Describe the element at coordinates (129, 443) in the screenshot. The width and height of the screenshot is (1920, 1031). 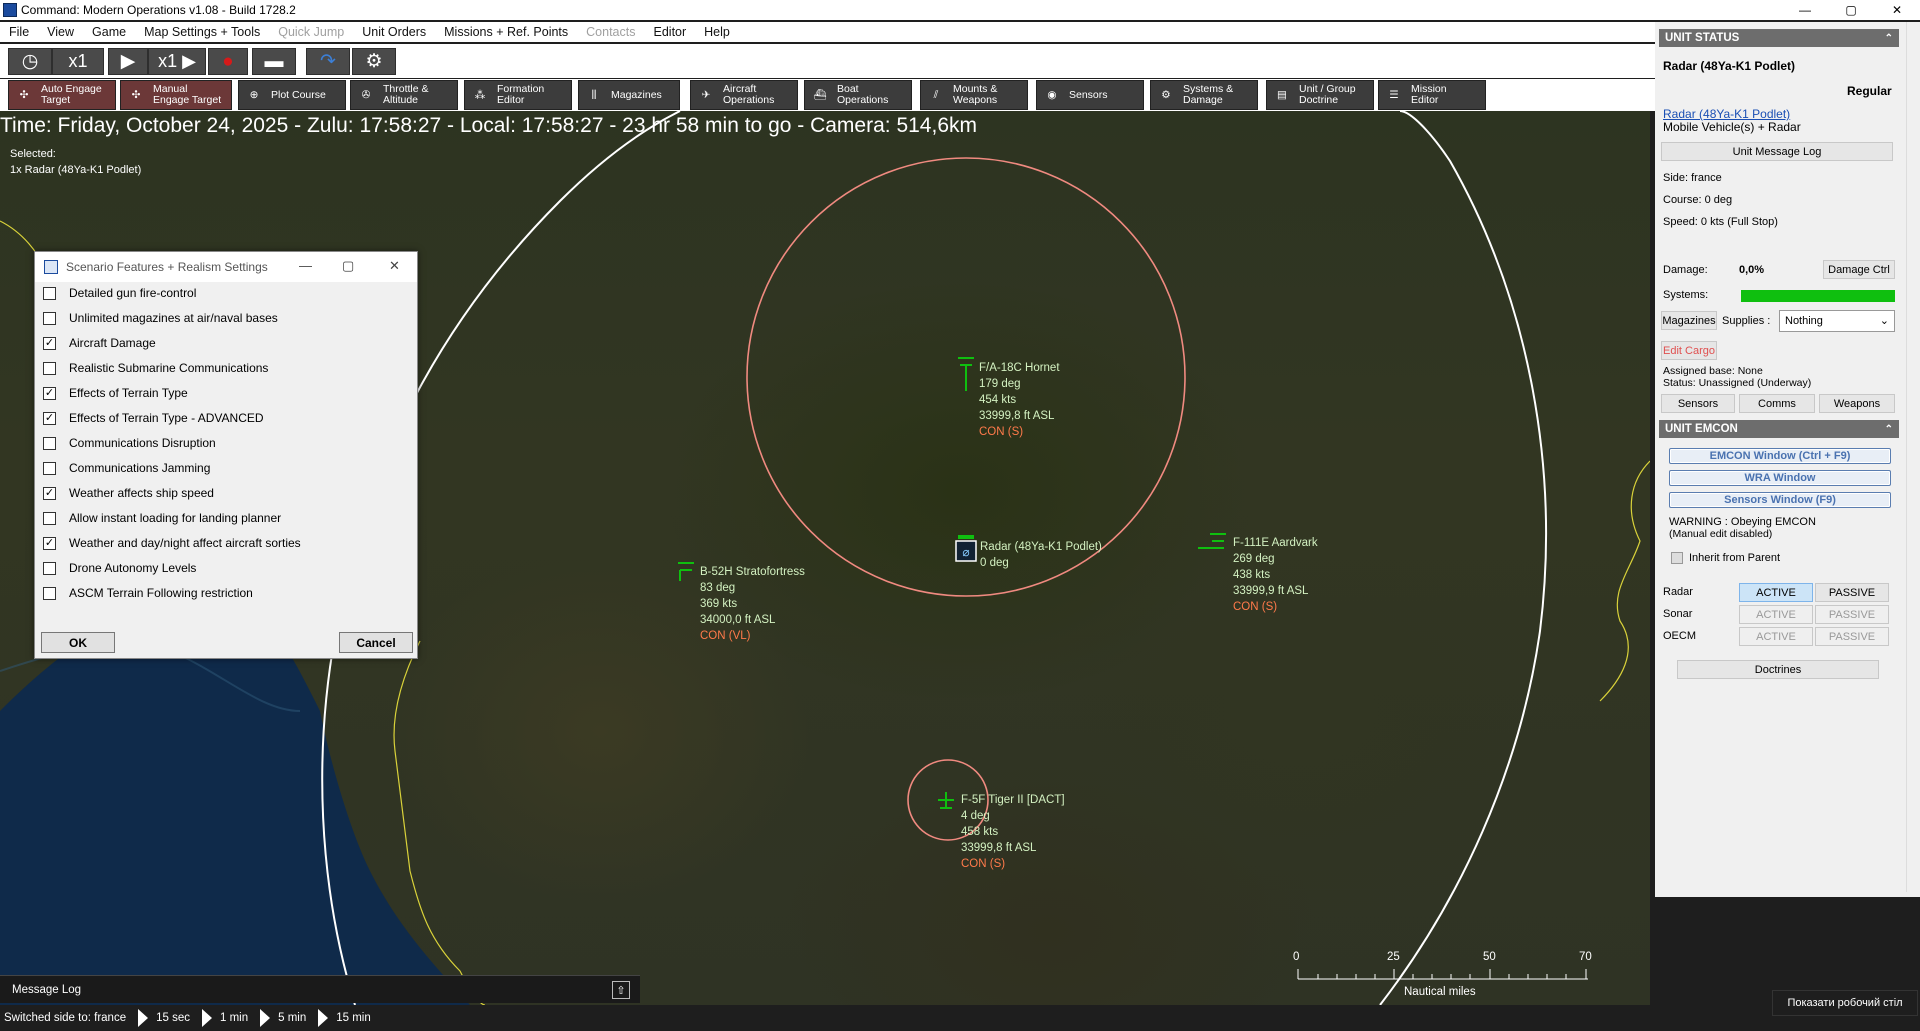
I see `option-row: Communications Disruption` at that location.